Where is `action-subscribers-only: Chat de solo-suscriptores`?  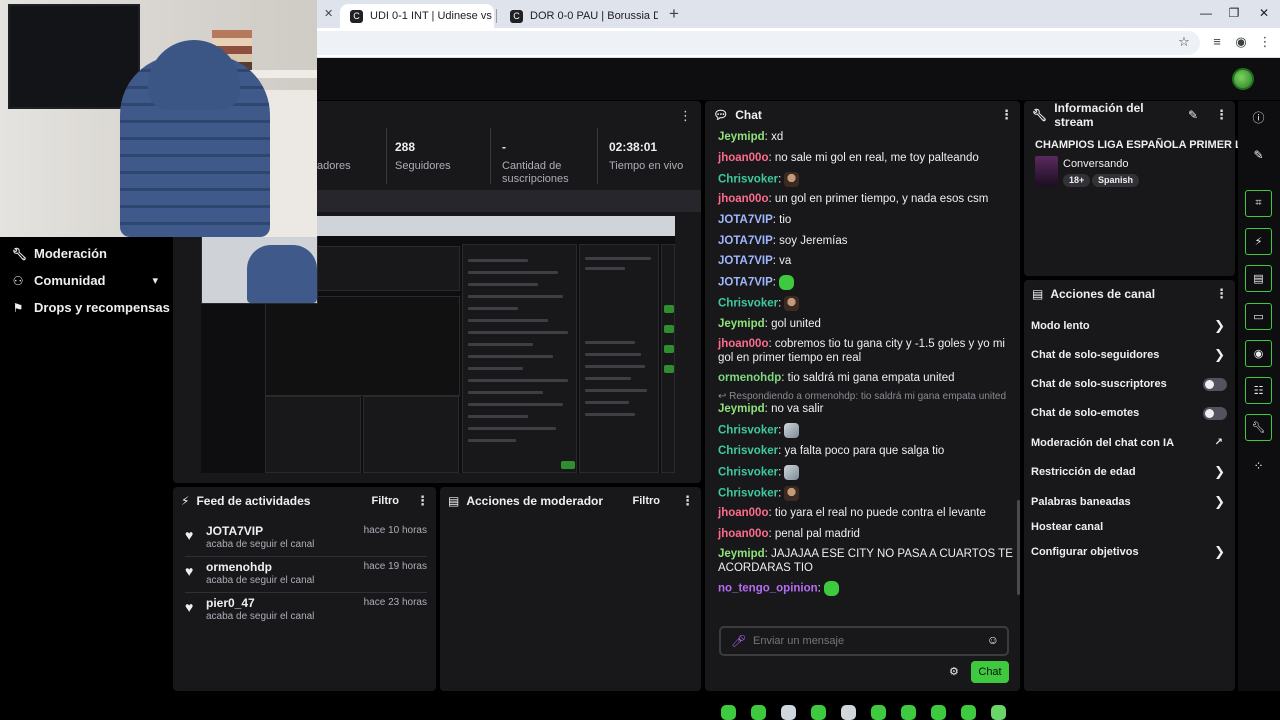
action-subscribers-only: Chat de solo-suscriptores is located at coordinates (1129, 385).